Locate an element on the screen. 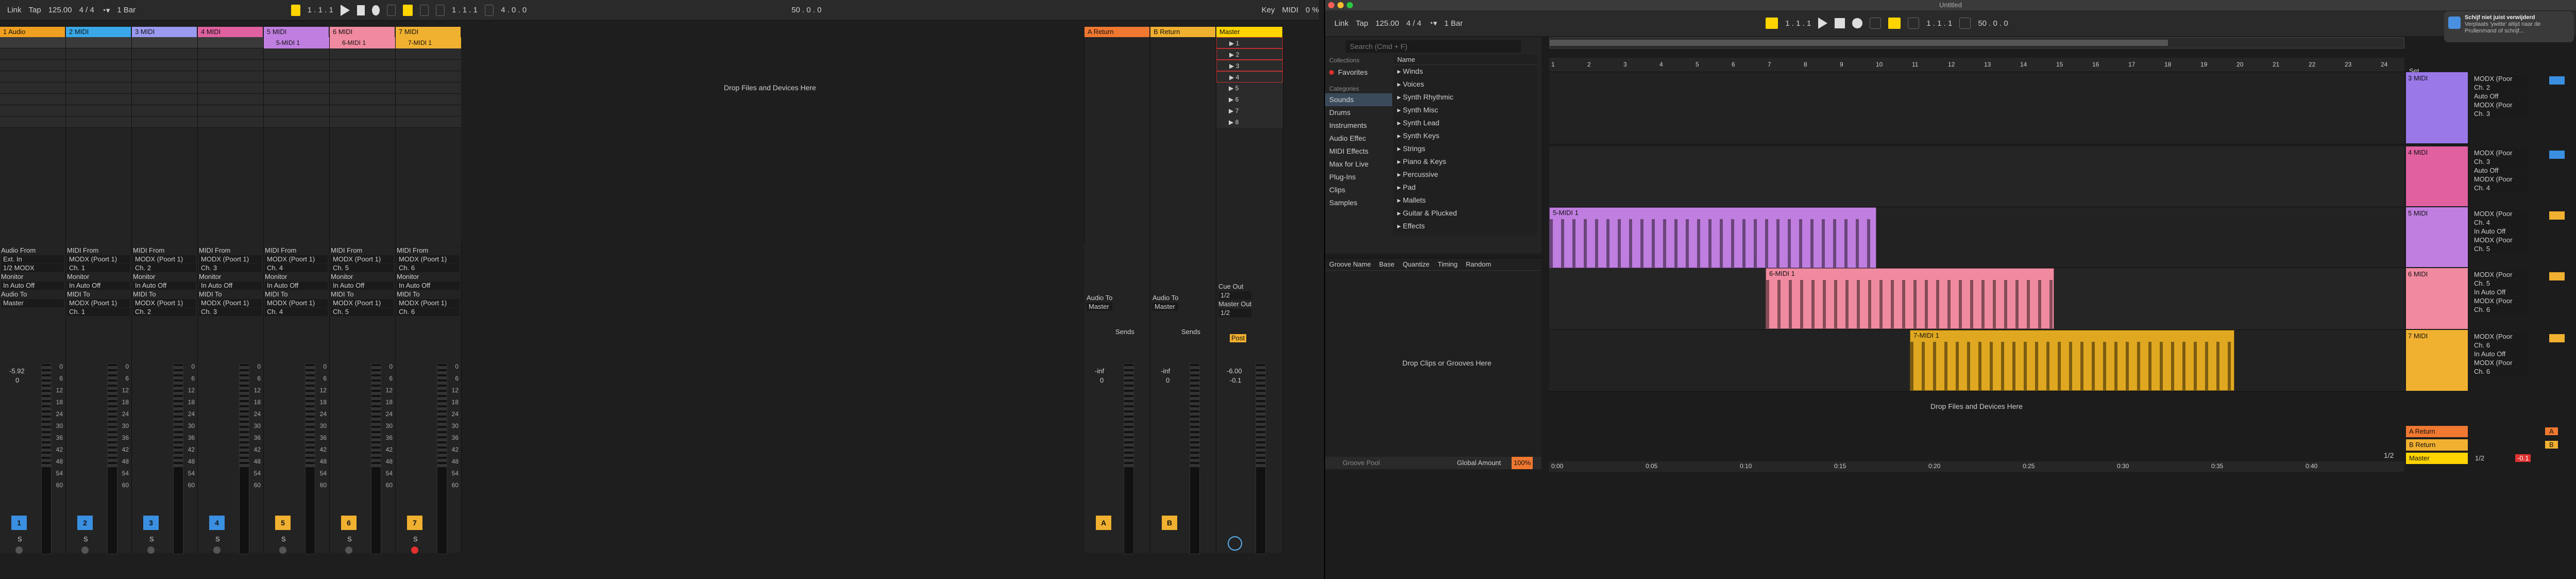 This screenshot has width=2576, height=579. overdub-icon is located at coordinates (1876, 24).